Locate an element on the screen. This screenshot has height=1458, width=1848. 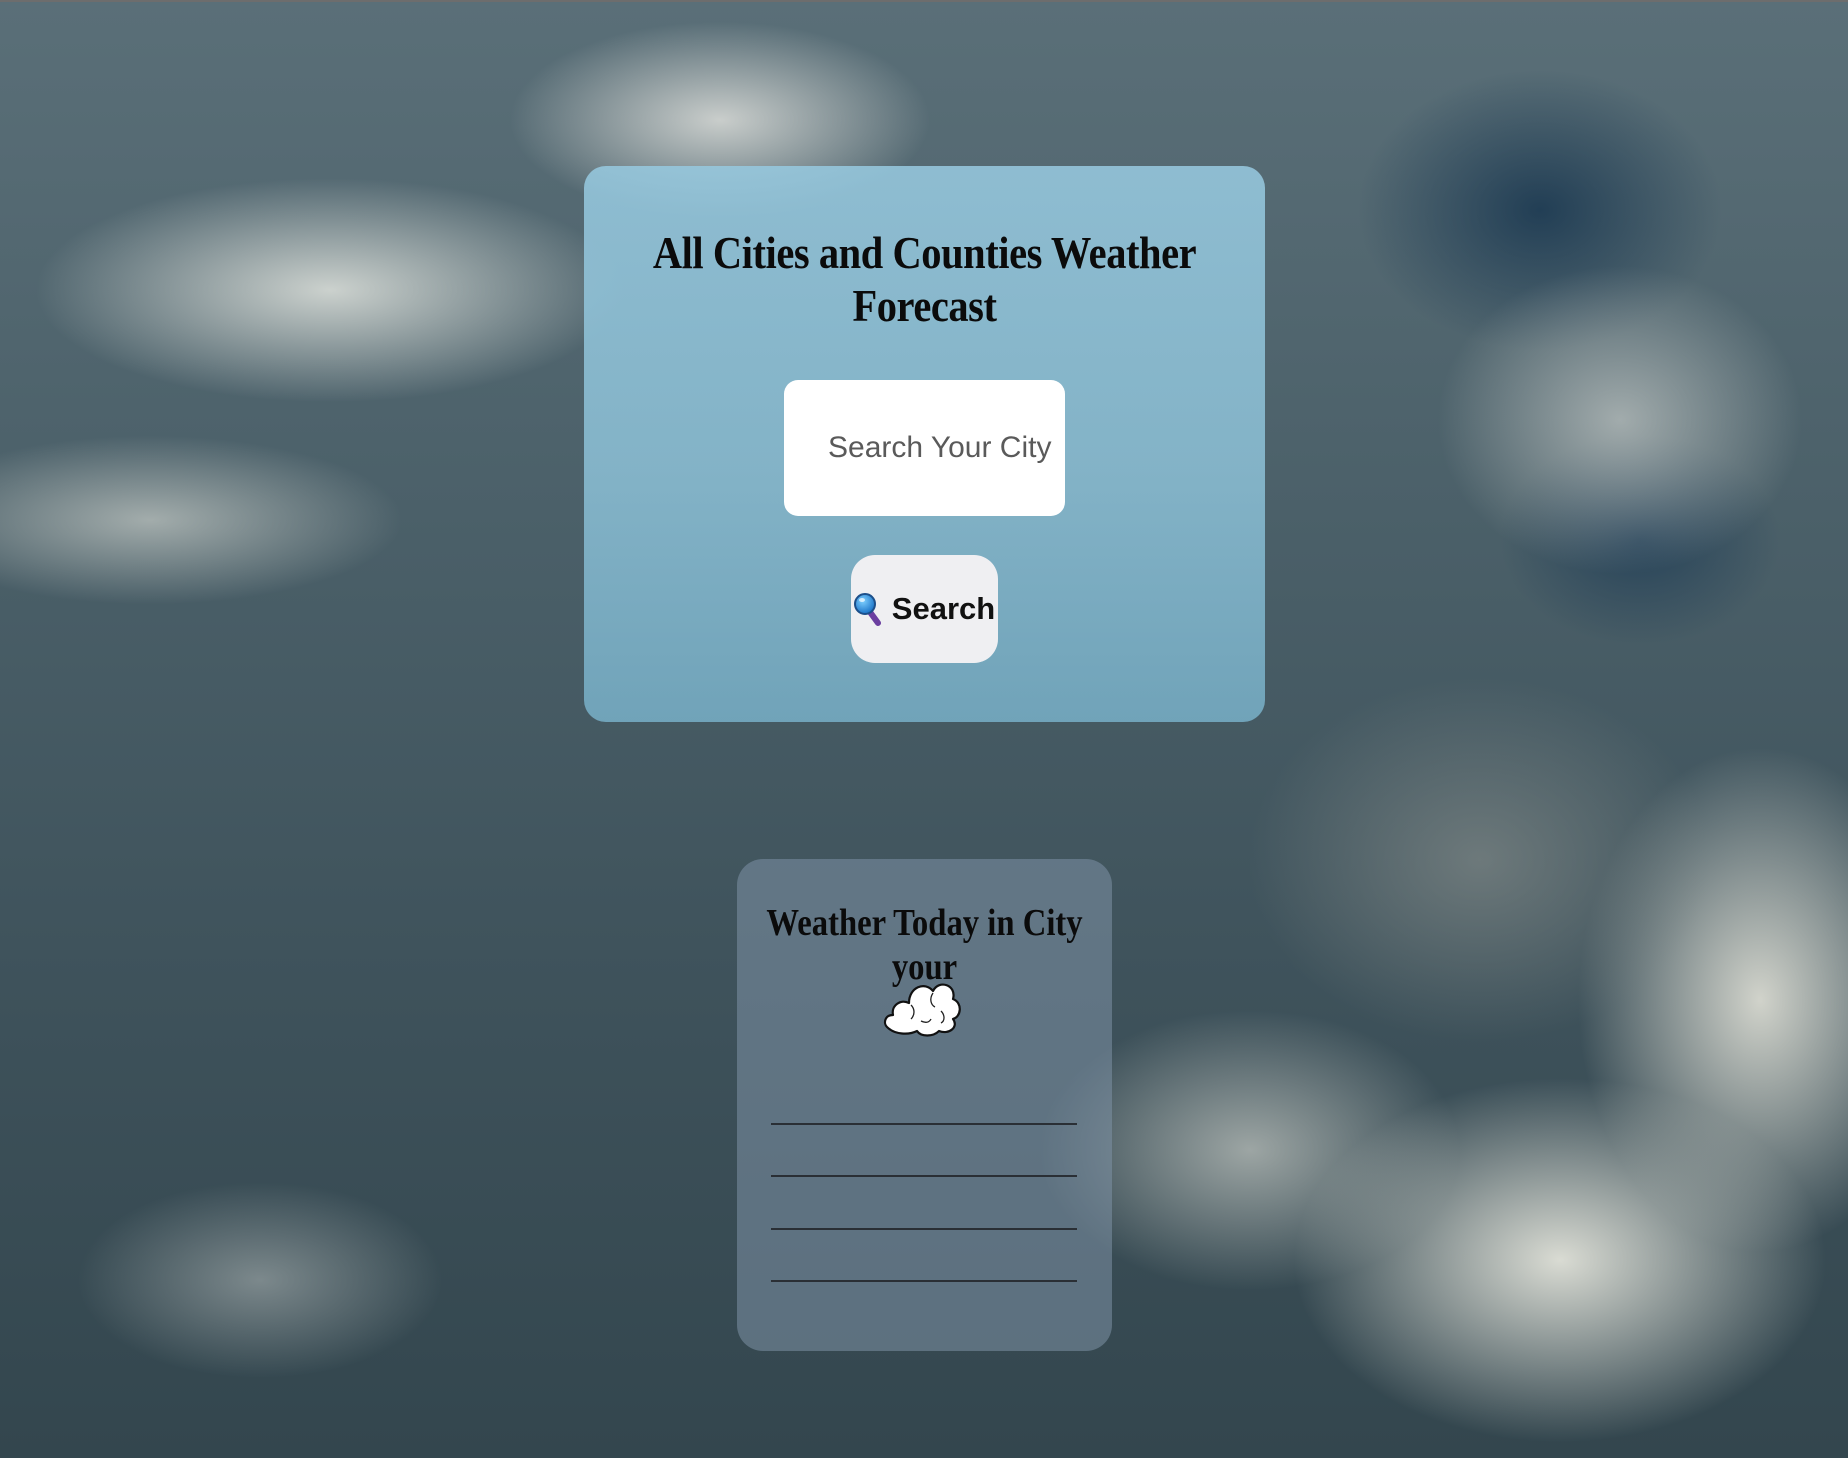
window-top-border is located at coordinates (924, 1).